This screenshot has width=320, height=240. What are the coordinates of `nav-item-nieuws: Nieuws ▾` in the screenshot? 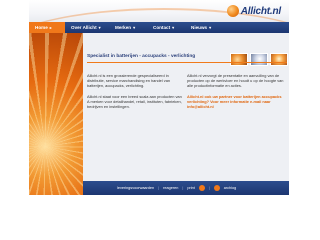 It's located at (204, 27).